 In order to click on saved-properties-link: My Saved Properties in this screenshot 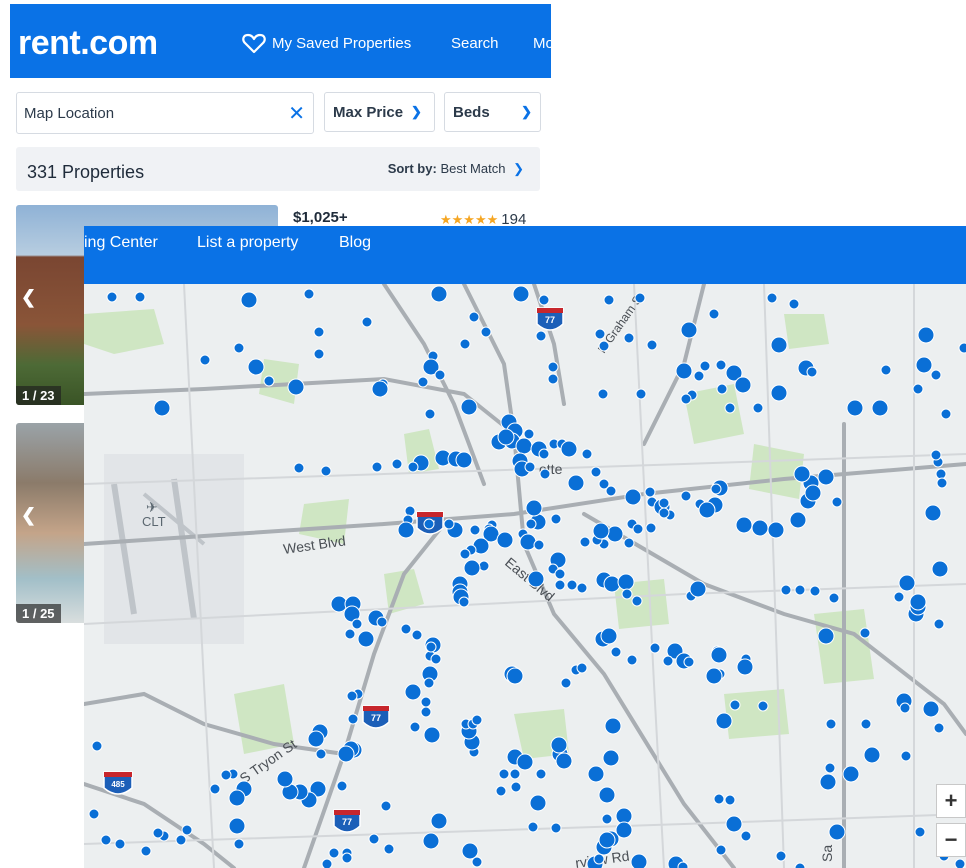, I will do `click(326, 43)`.